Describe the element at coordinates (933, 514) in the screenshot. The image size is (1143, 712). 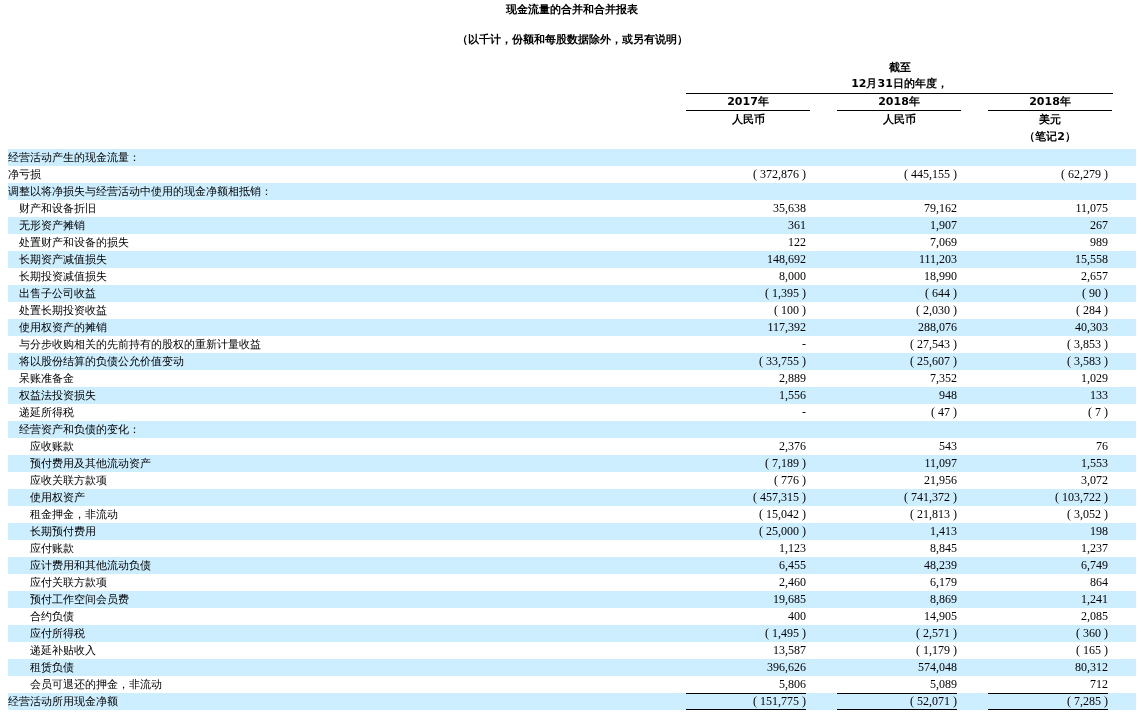
I see `amount-cell-text: ( 21,813 )` at that location.